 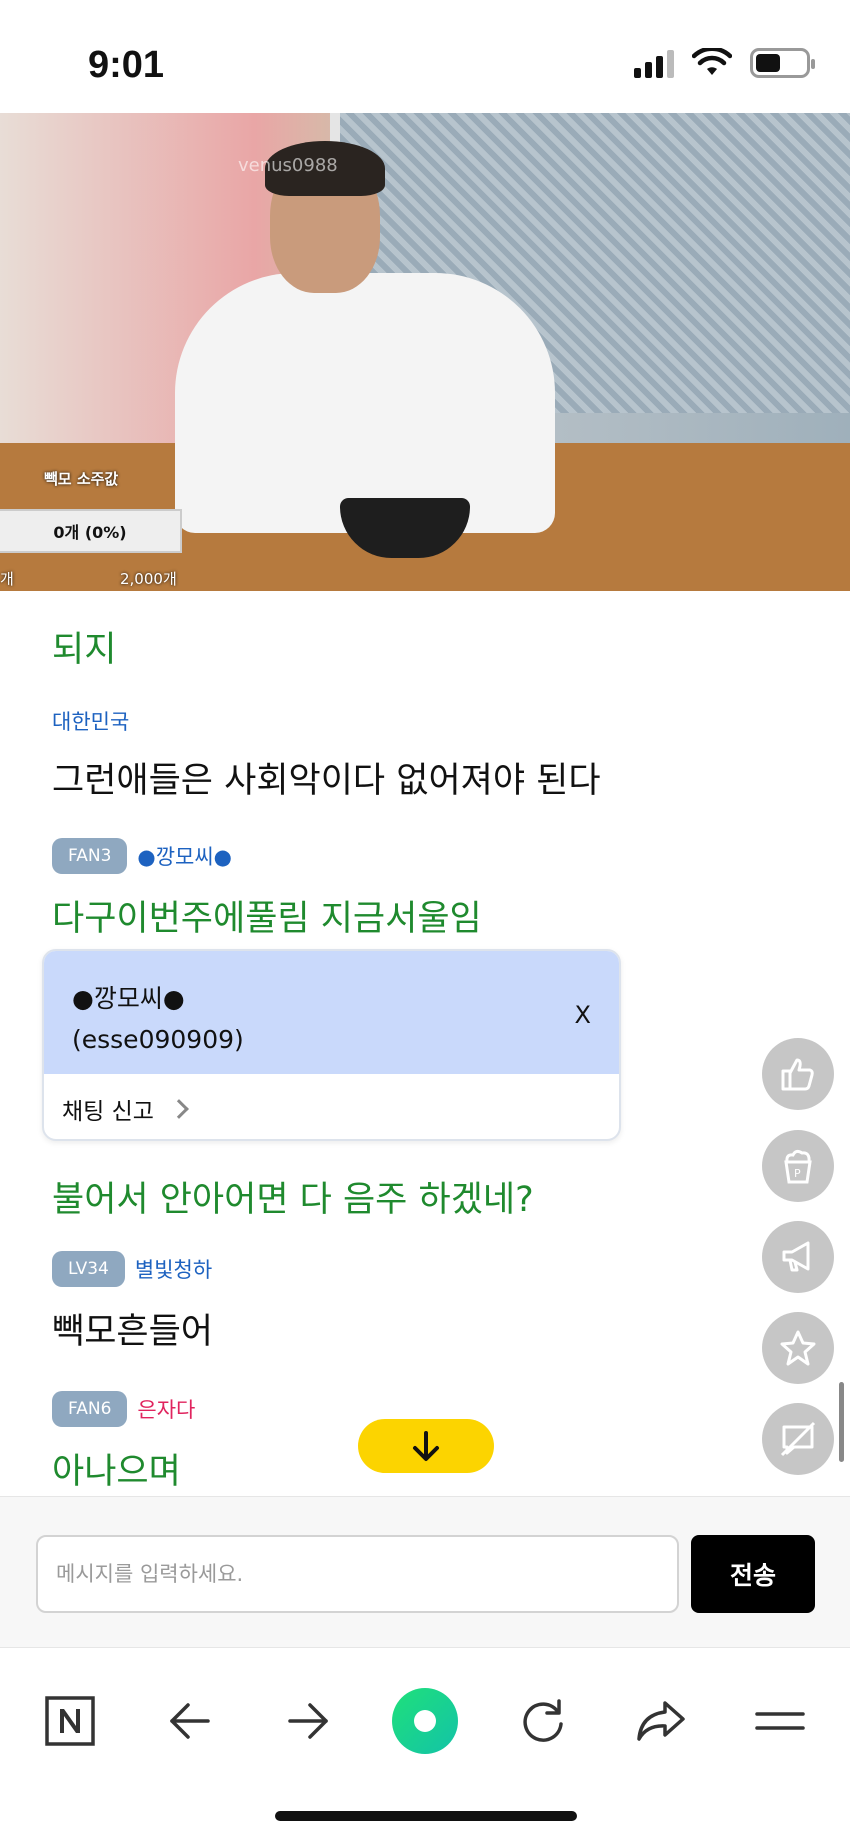 I want to click on megaphone-icon, so click(x=796, y=1256).